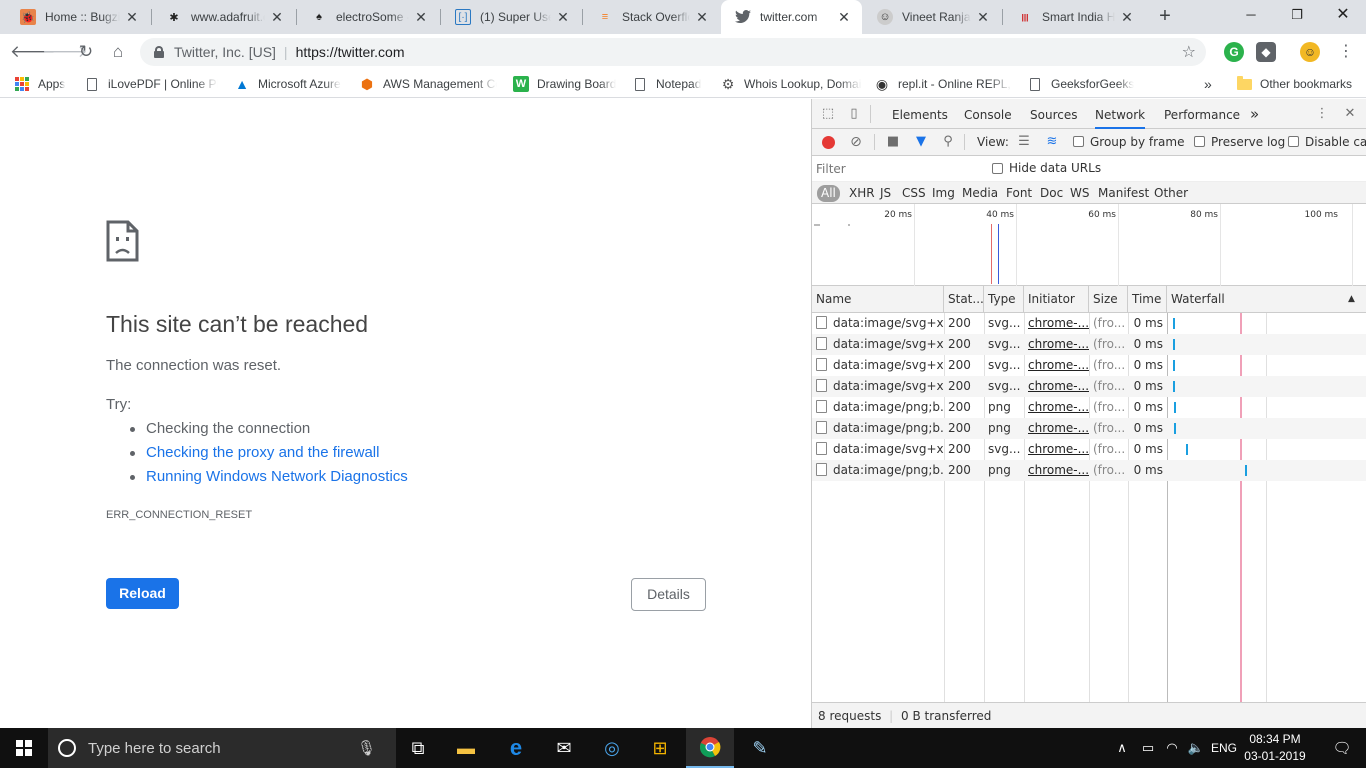 This screenshot has width=1366, height=768. I want to click on close-devtools-icon: ✕, so click(1350, 114).